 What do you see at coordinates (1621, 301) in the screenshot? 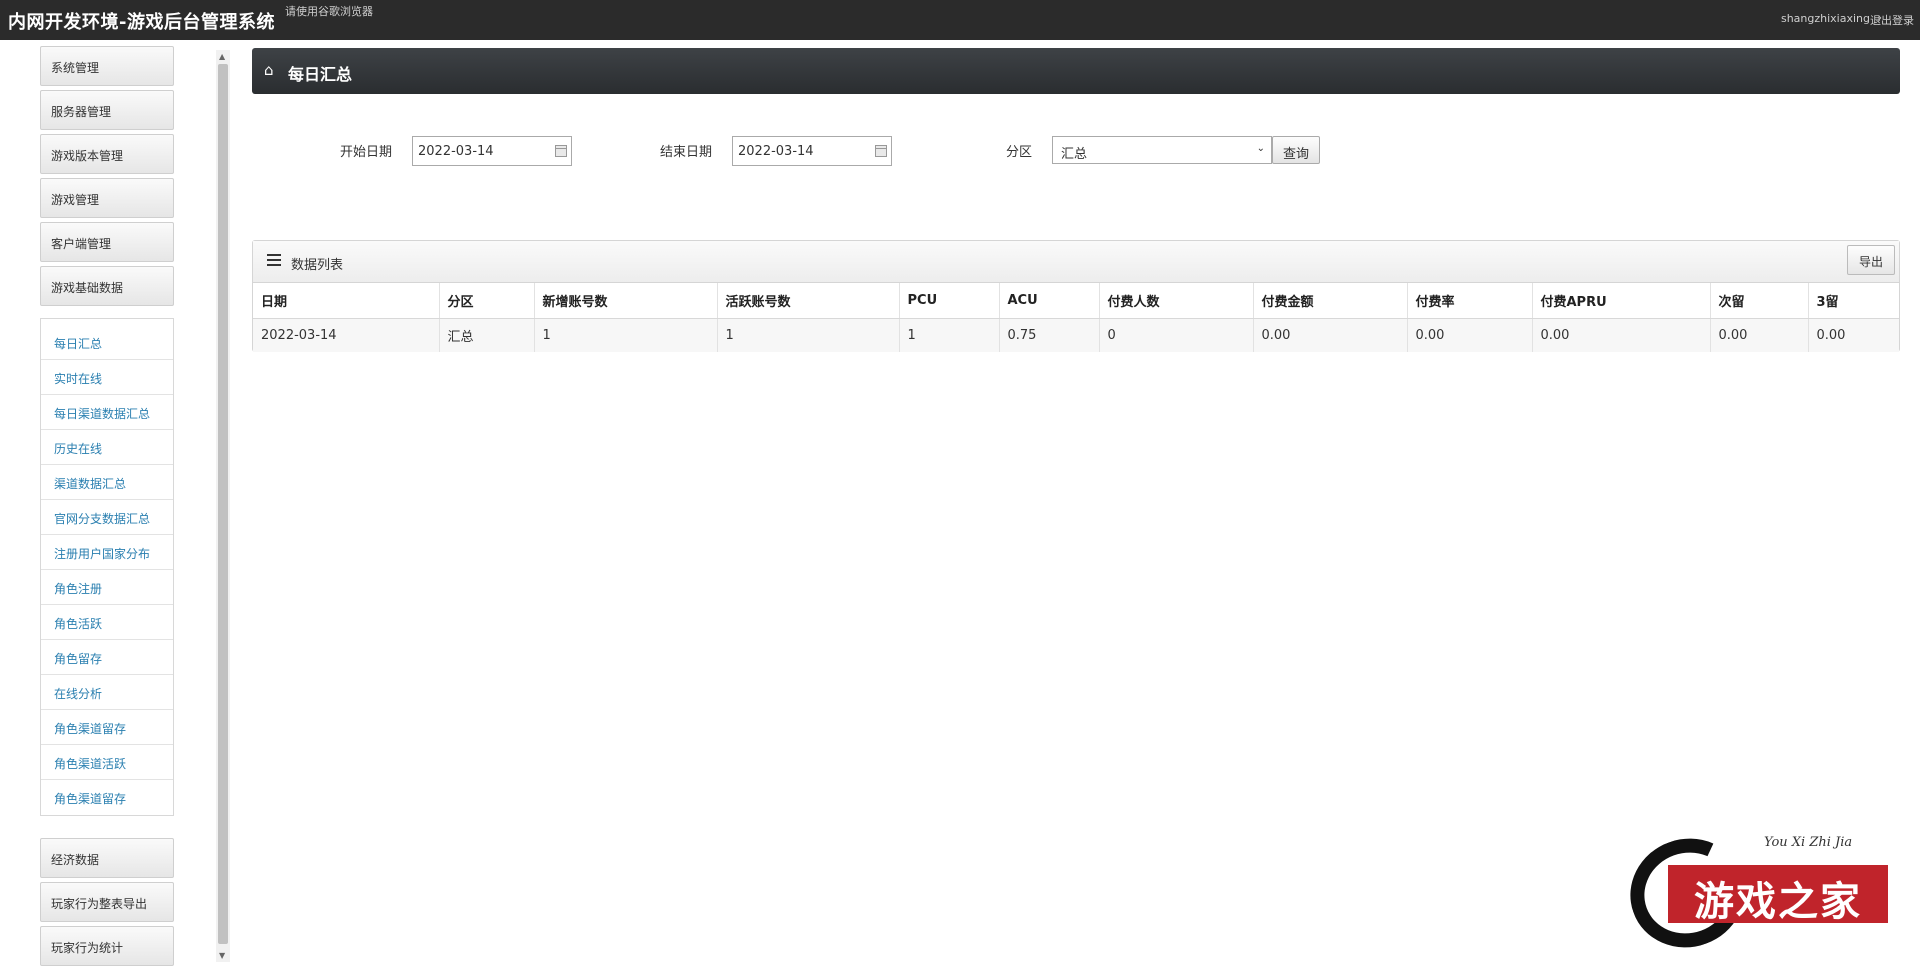
I see `column-header: 付费APRU` at bounding box center [1621, 301].